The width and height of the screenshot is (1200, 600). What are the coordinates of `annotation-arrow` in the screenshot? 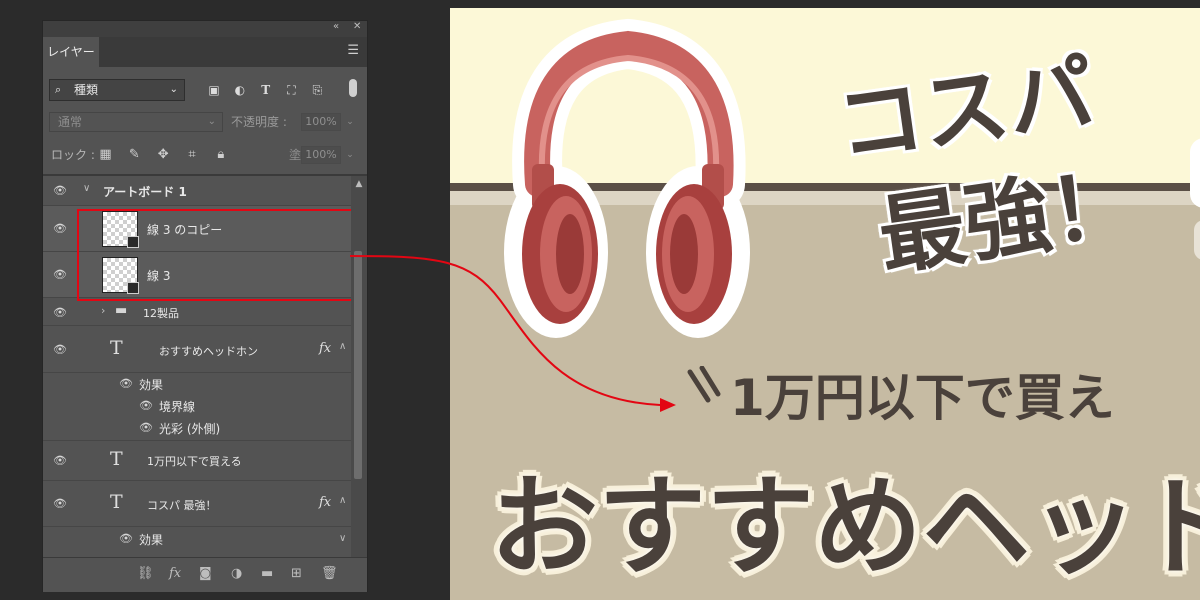 It's located at (512, 333).